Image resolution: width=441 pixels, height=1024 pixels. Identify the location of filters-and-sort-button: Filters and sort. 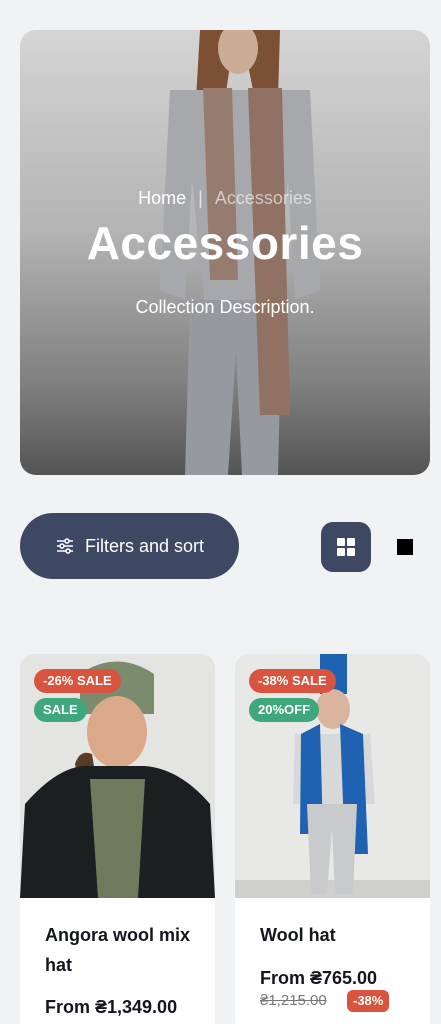
(129, 546).